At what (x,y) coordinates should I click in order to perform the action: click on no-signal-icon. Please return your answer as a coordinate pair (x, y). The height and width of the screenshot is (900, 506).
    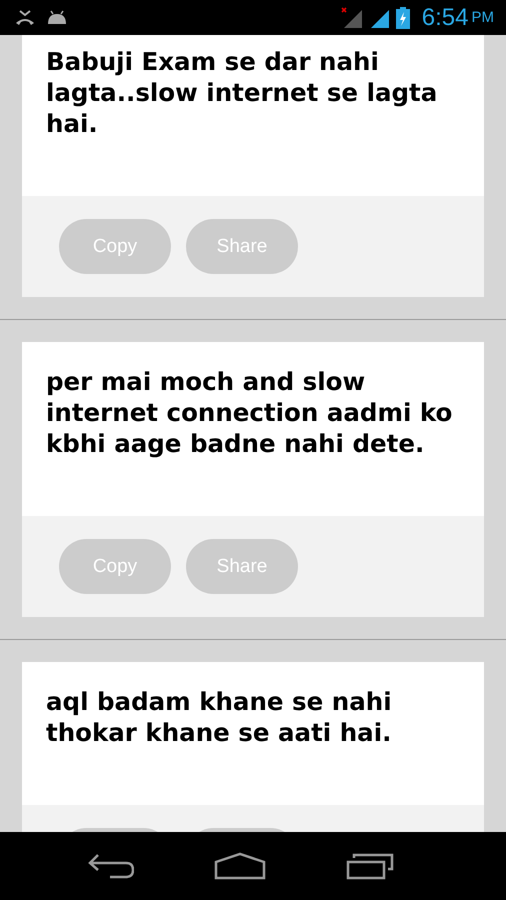
    Looking at the image, I should click on (352, 17).